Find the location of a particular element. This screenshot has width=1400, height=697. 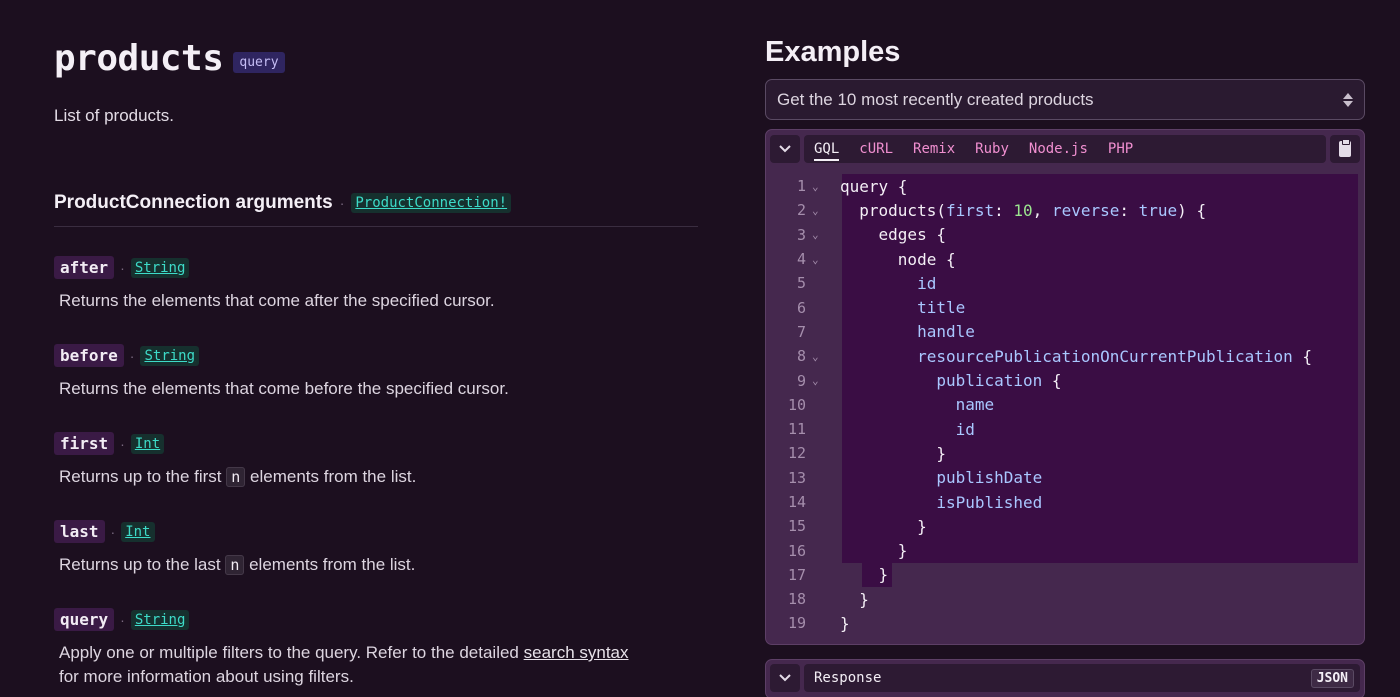

select-arrows-icon is located at coordinates (1348, 99).